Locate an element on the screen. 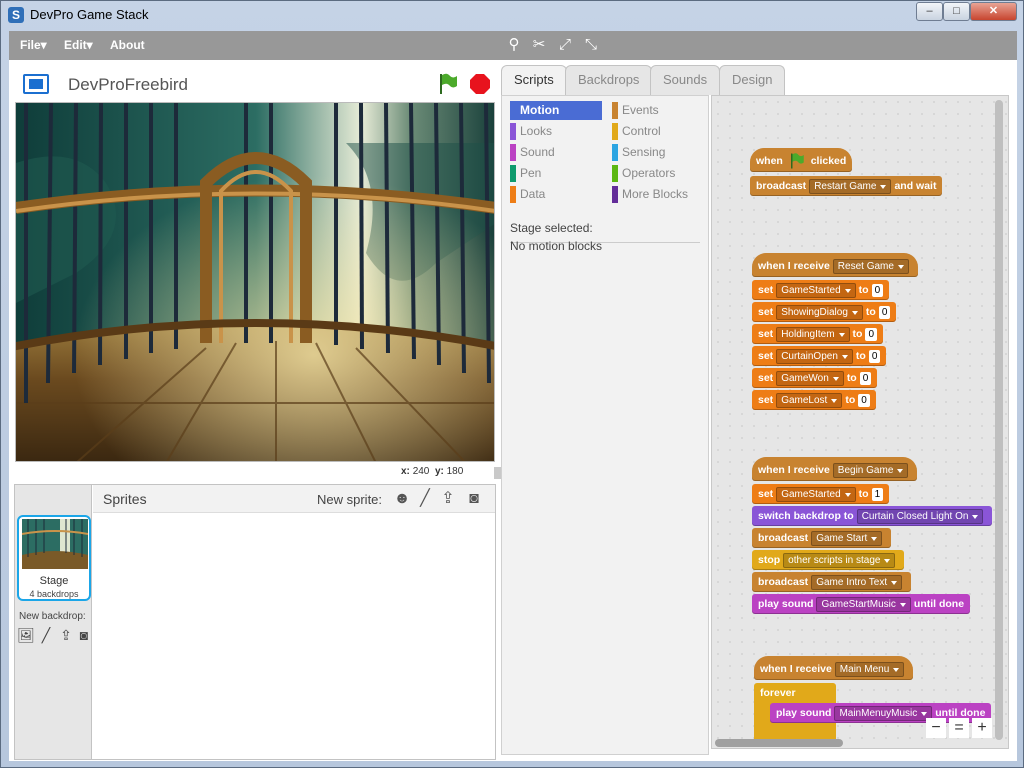 Image resolution: width=1024 pixels, height=768 pixels. set-variable-block: set CurtainOpen to 0 is located at coordinates (819, 356).